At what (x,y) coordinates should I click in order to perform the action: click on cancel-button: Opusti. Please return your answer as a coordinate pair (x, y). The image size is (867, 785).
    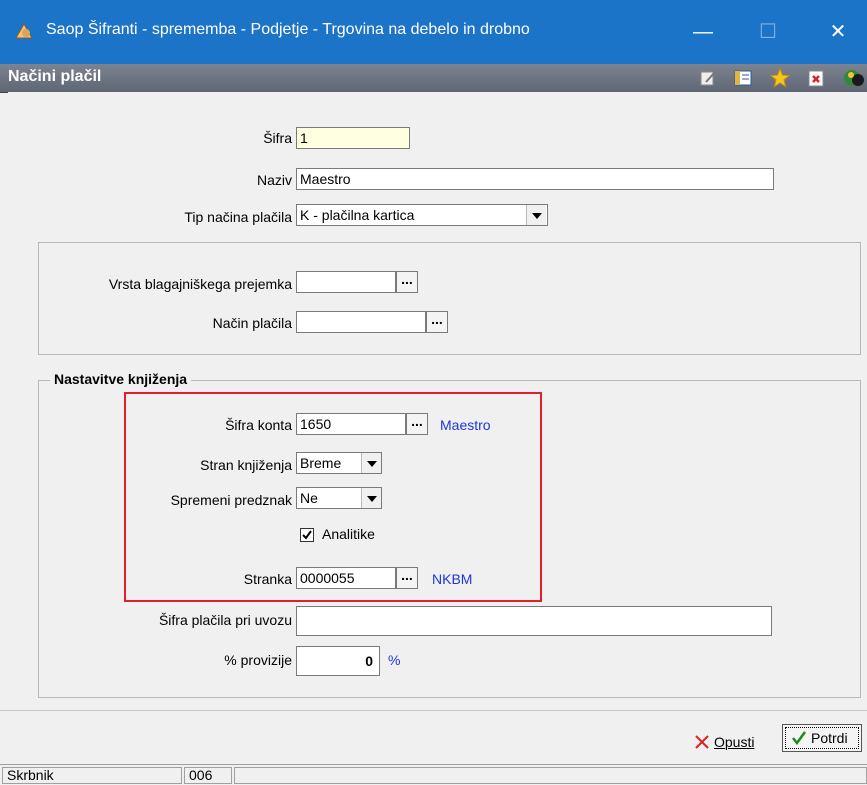
    Looking at the image, I should click on (734, 742).